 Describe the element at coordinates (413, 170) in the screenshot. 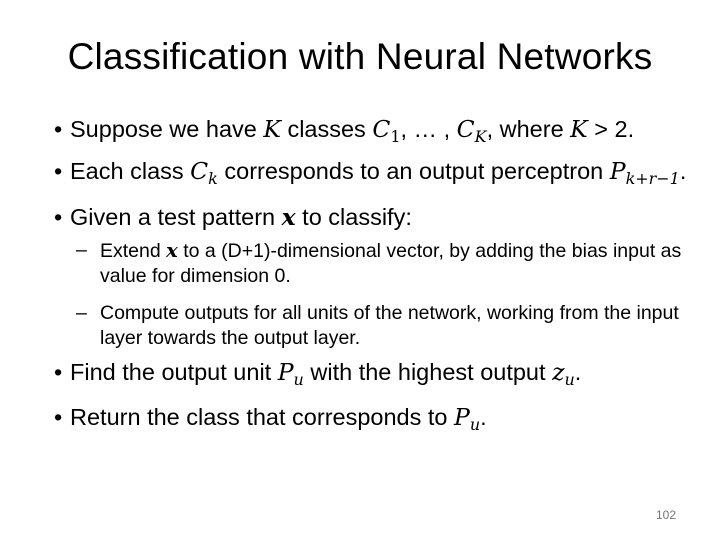

I see `text: corresponds to an output perceptron` at that location.